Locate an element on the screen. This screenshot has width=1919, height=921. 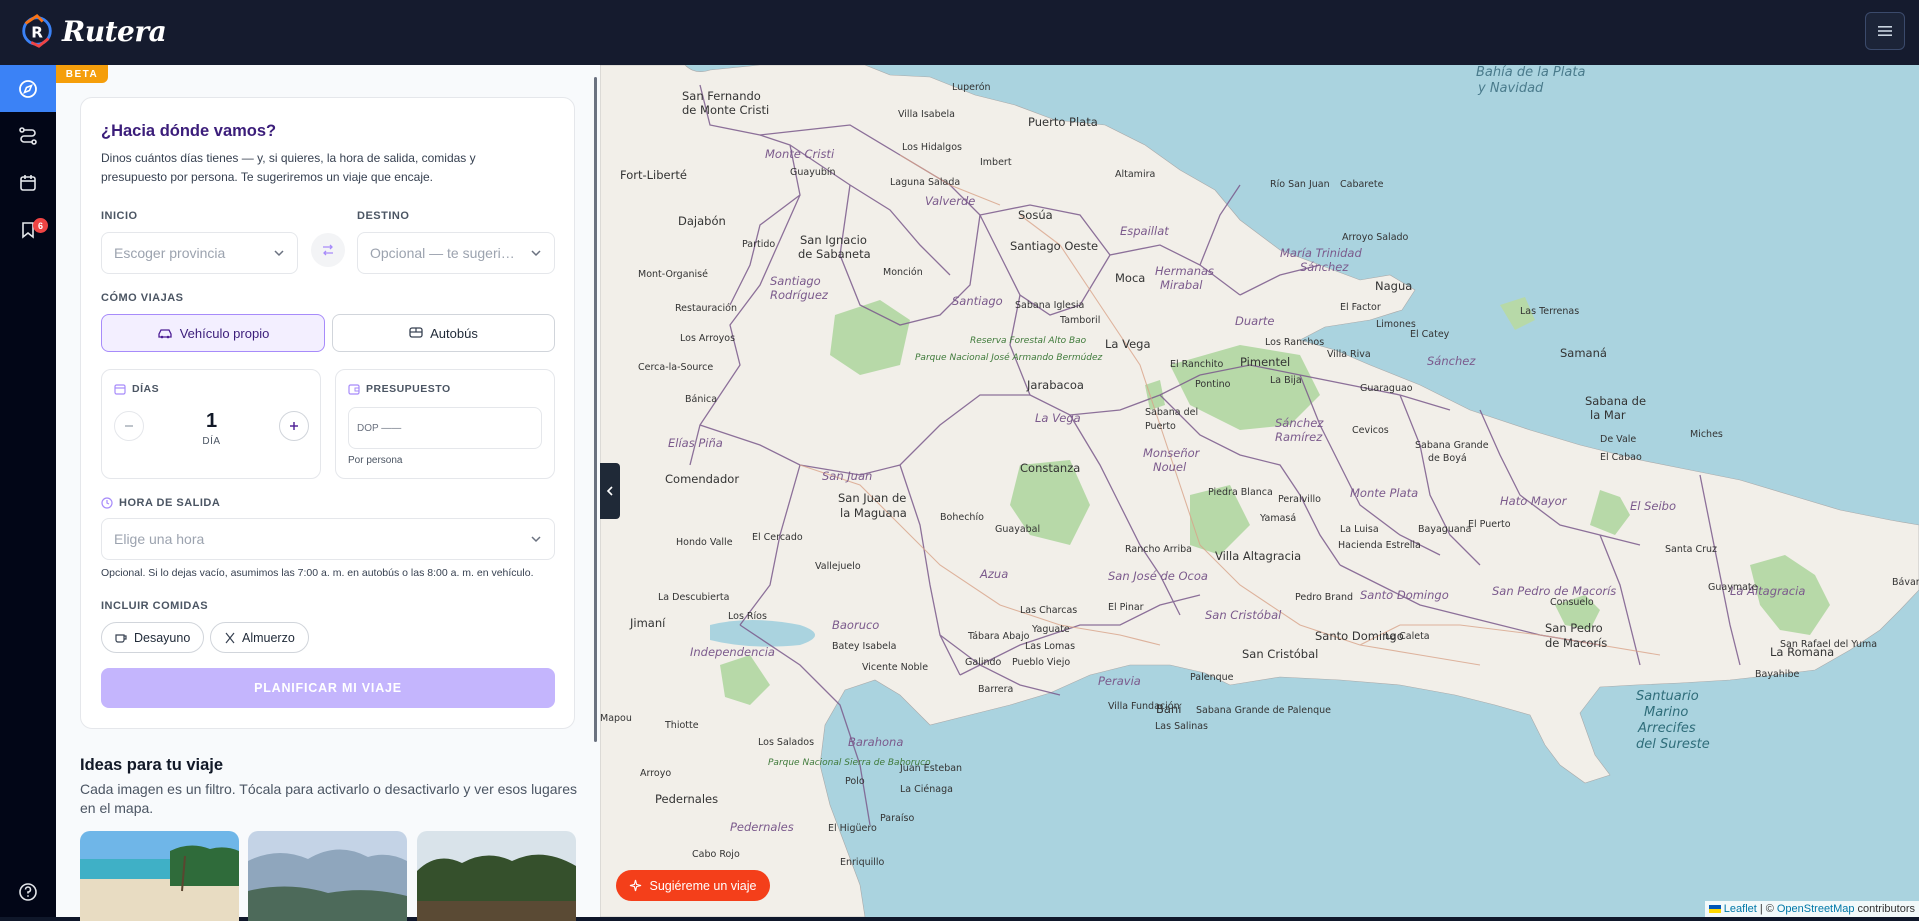
rail-routes is located at coordinates (28, 135).